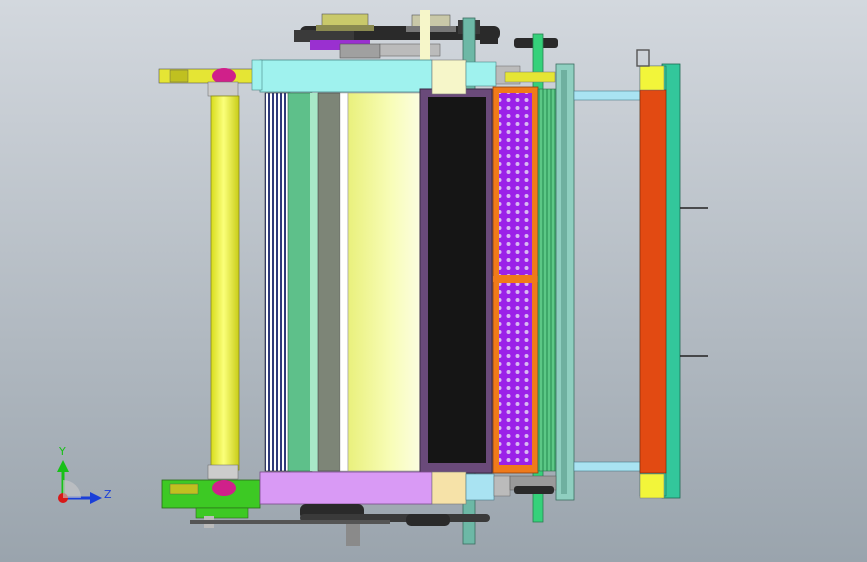 The height and width of the screenshot is (562, 867). I want to click on navy-slats, so click(277, 282).